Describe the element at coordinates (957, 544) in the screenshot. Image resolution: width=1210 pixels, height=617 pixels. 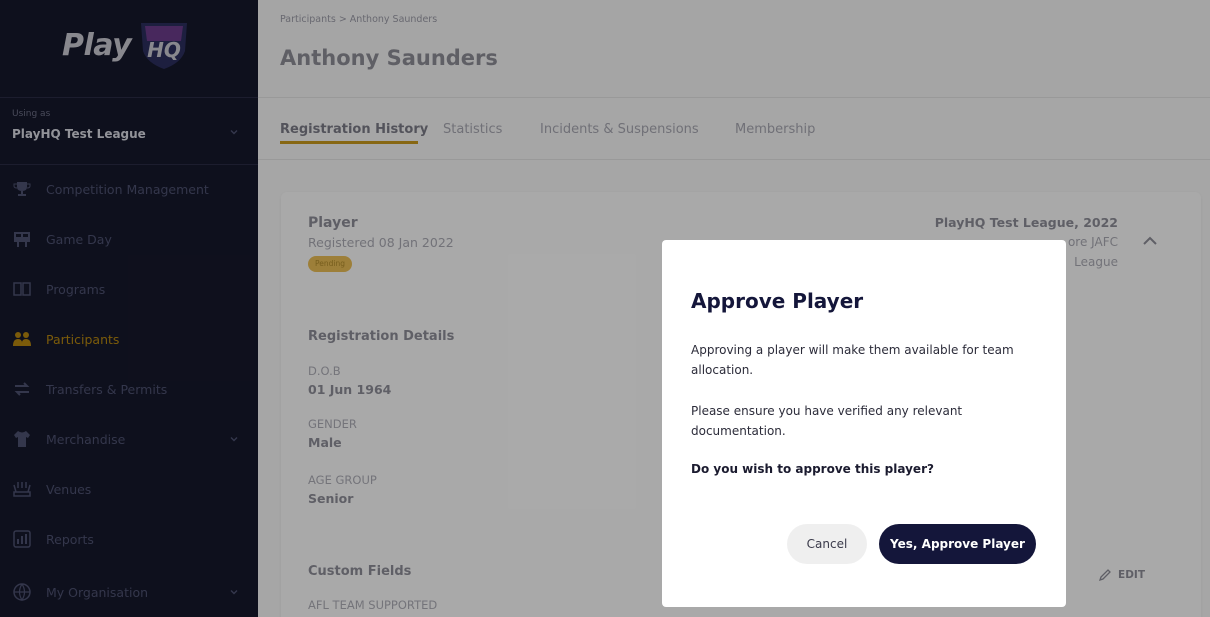
I see `approve-player-button: Yes, Approve Player` at that location.